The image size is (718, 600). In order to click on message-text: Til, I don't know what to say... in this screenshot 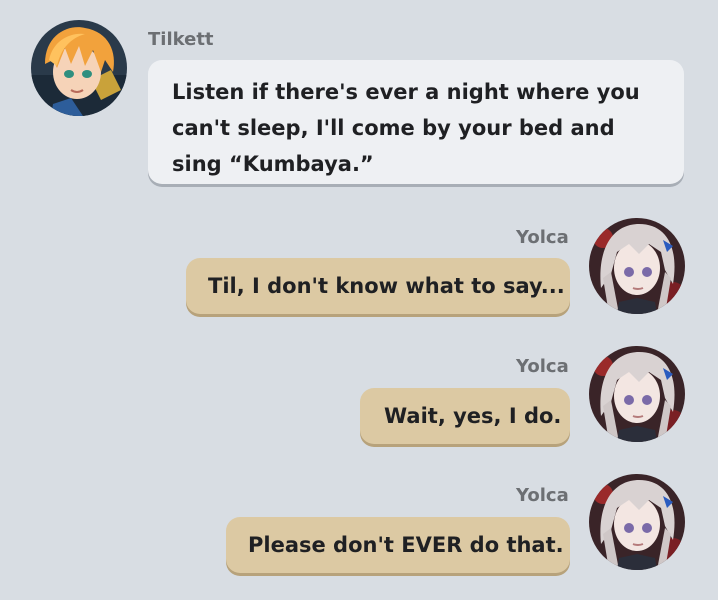, I will do `click(386, 286)`.